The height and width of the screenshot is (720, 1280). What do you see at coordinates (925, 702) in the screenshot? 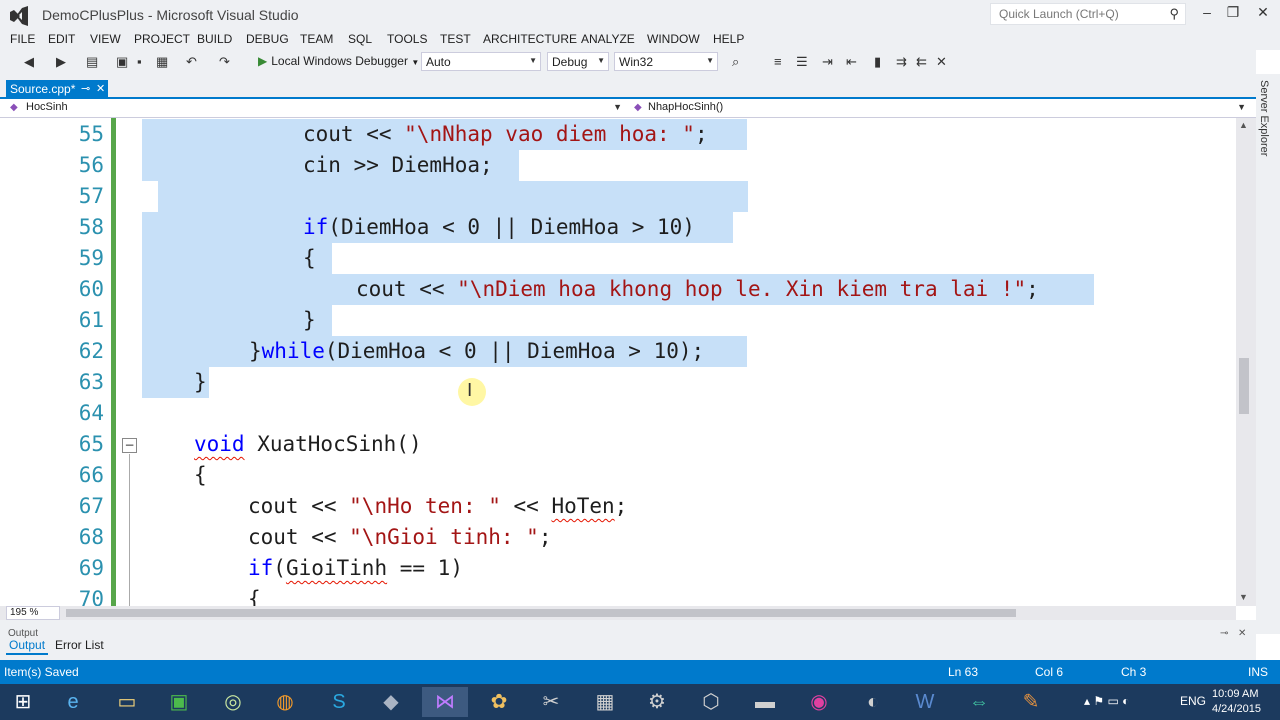
I see `word-icon: W` at bounding box center [925, 702].